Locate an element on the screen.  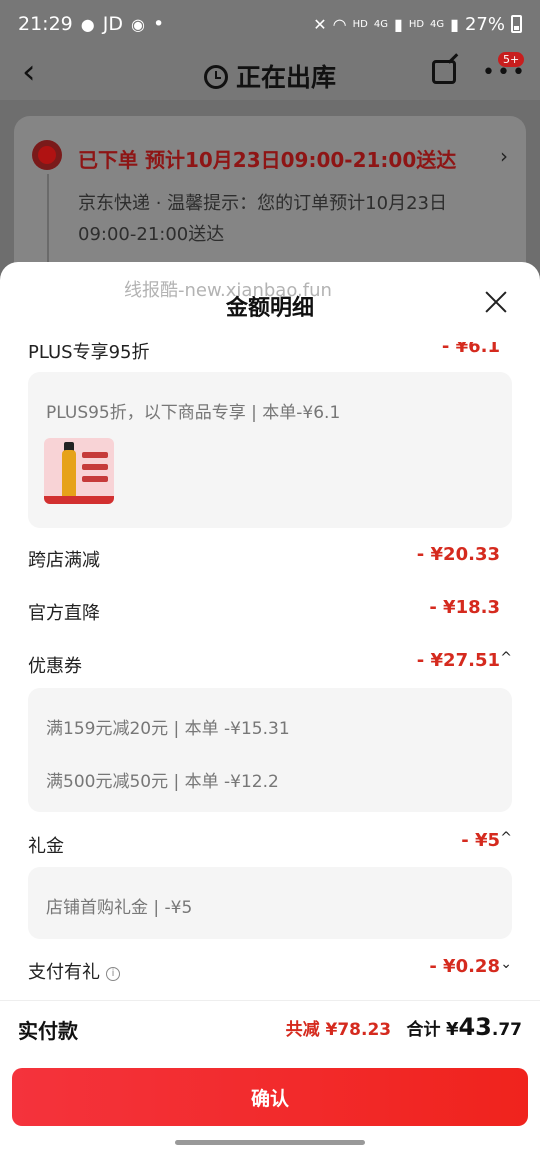
signal-4g-1: 4G is located at coordinates (380, 24).